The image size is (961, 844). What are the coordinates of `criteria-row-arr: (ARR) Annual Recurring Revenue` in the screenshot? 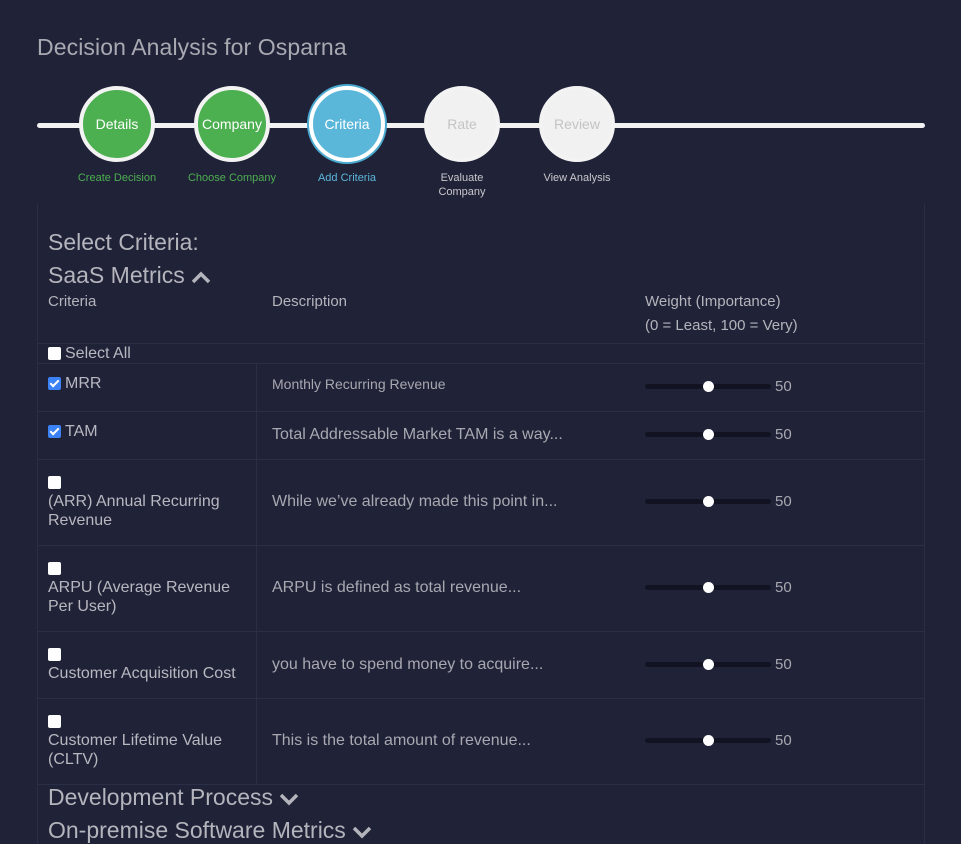 It's located at (148, 501).